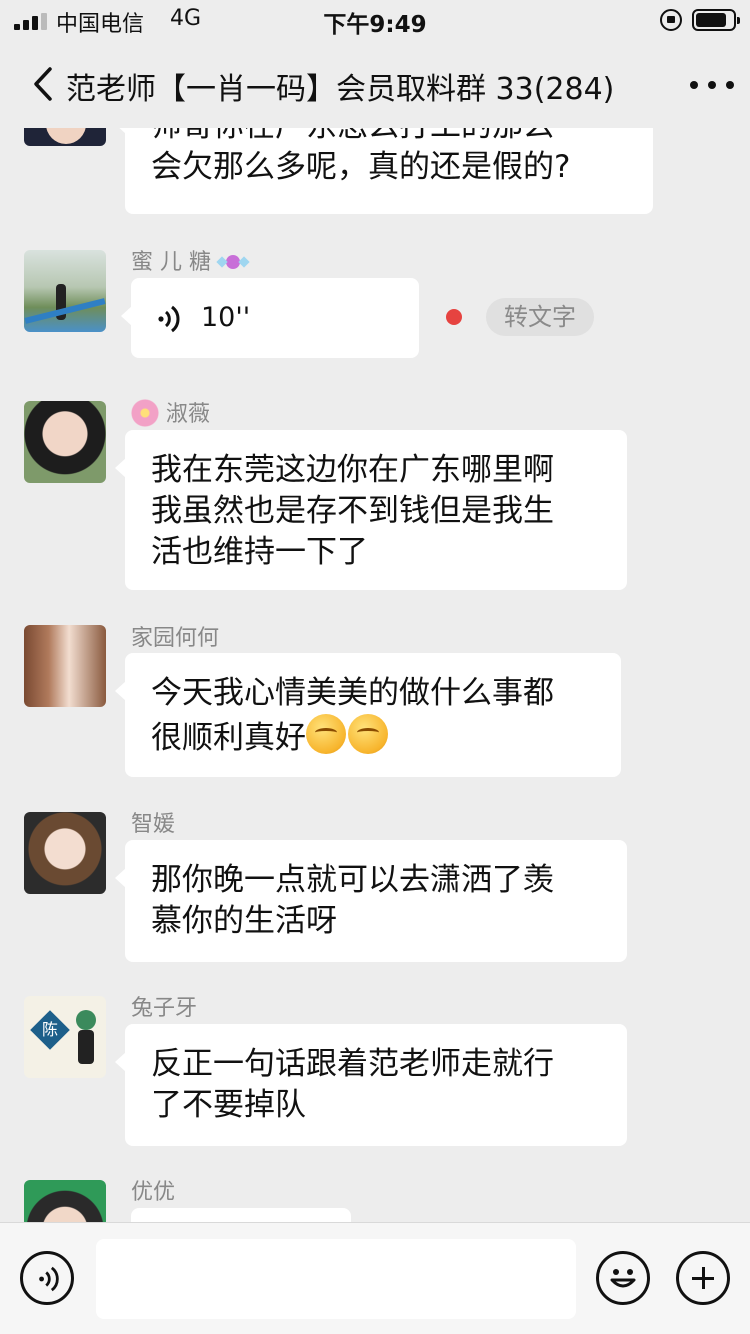 This screenshot has width=750, height=1334. Describe the element at coordinates (190, 260) in the screenshot. I see `sender-name: 蜜 儿 糖` at that location.